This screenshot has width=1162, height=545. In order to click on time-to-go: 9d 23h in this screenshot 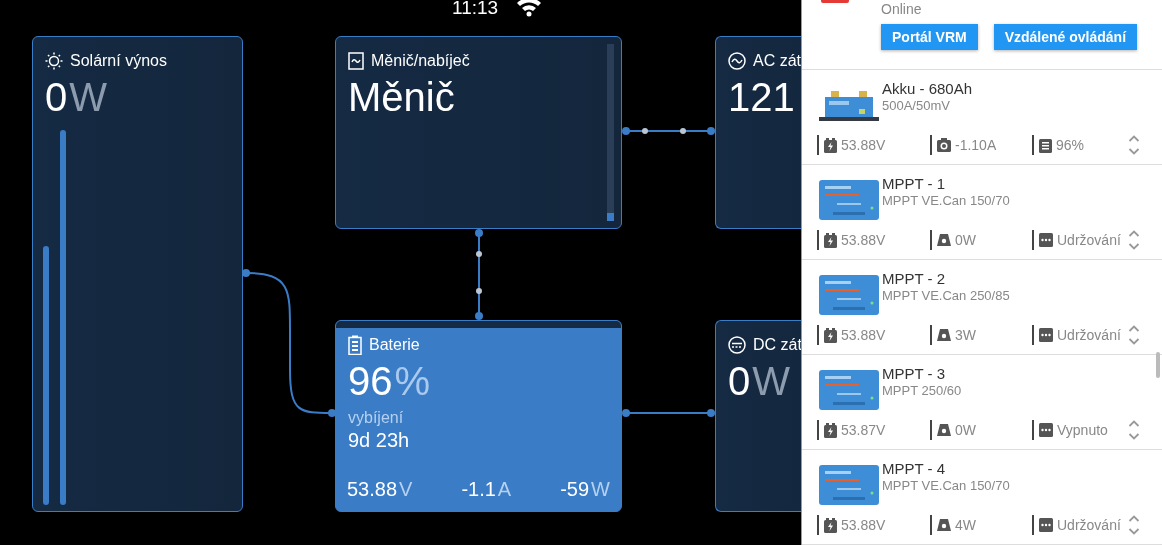, I will do `click(379, 440)`.